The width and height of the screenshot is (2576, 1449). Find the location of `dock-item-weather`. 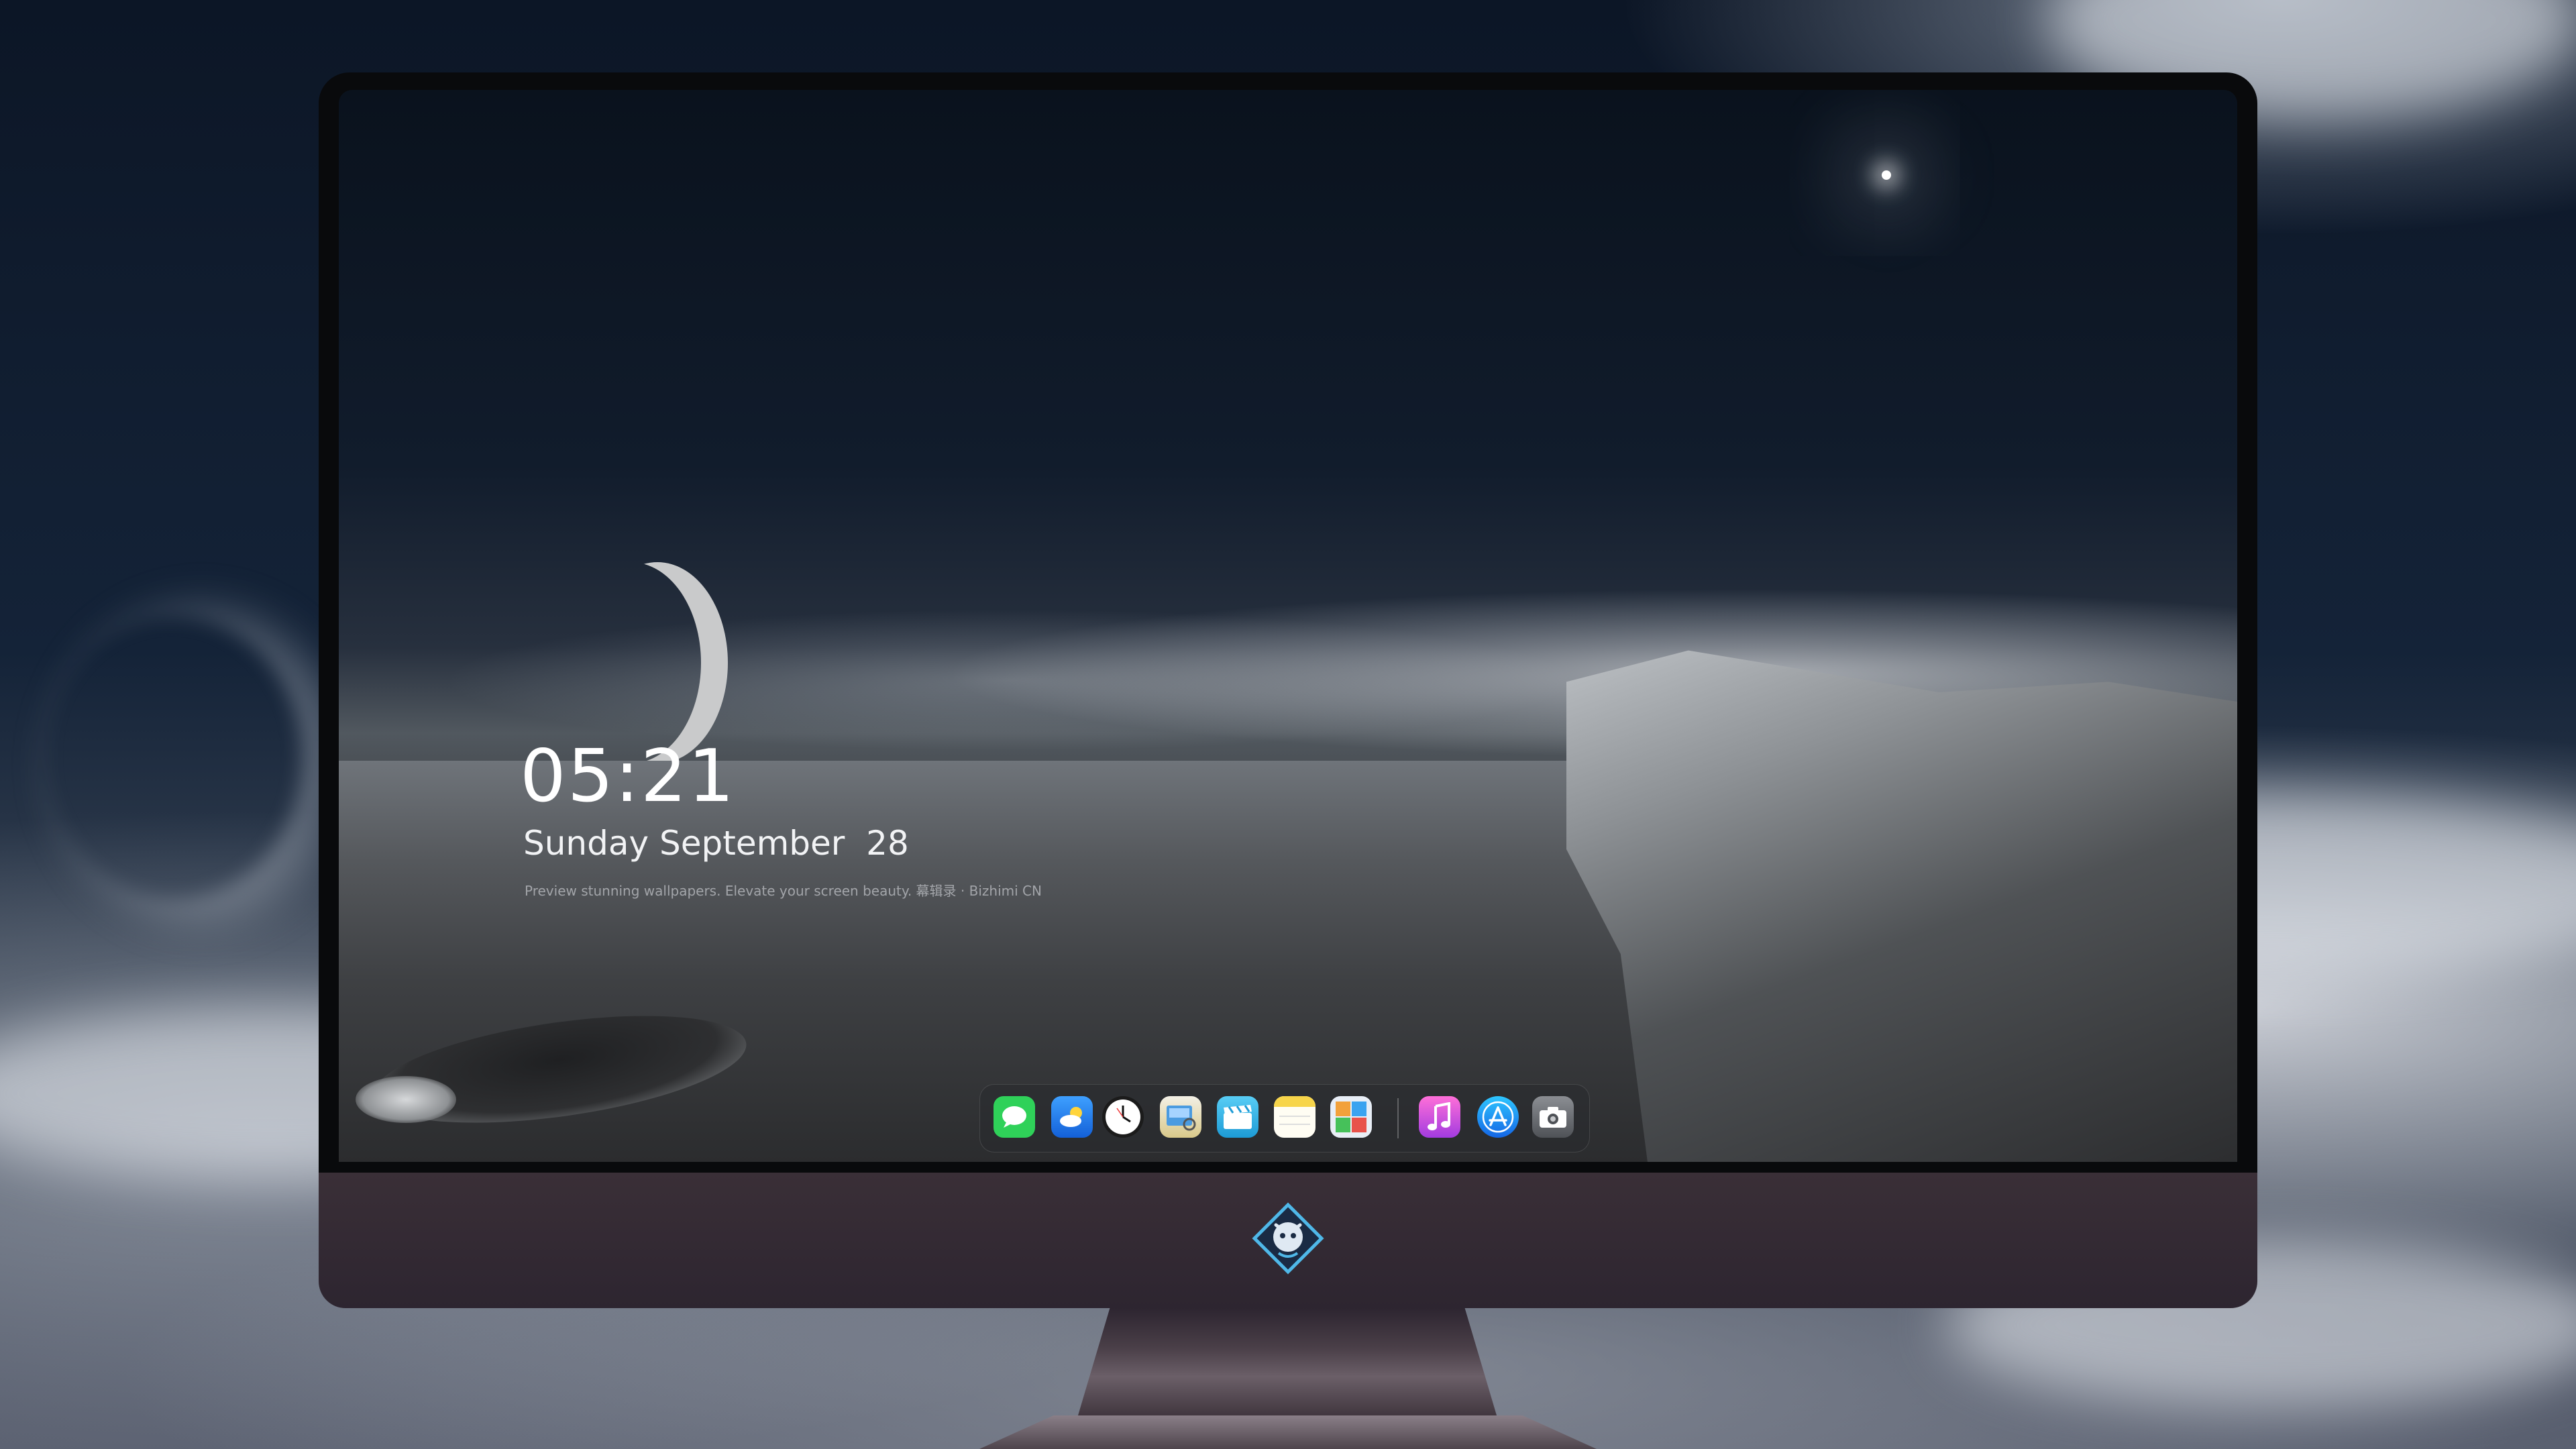

dock-item-weather is located at coordinates (1072, 1117).